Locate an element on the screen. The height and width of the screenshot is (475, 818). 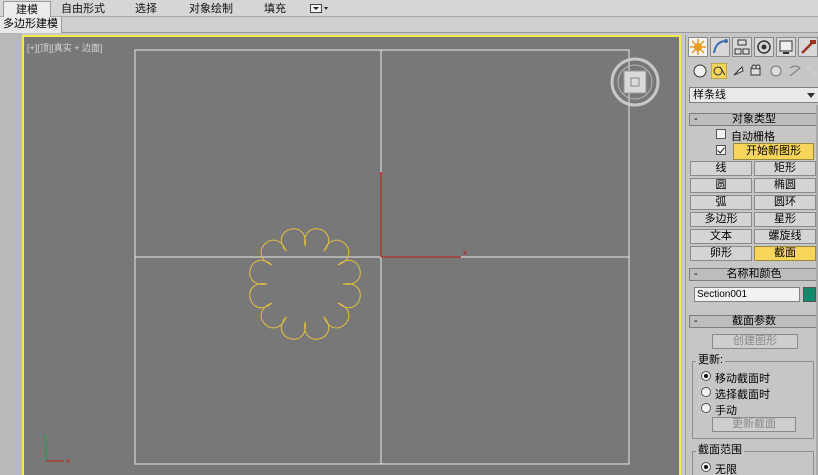
update-on-select-label: 选择截面时 is located at coordinates (742, 395).